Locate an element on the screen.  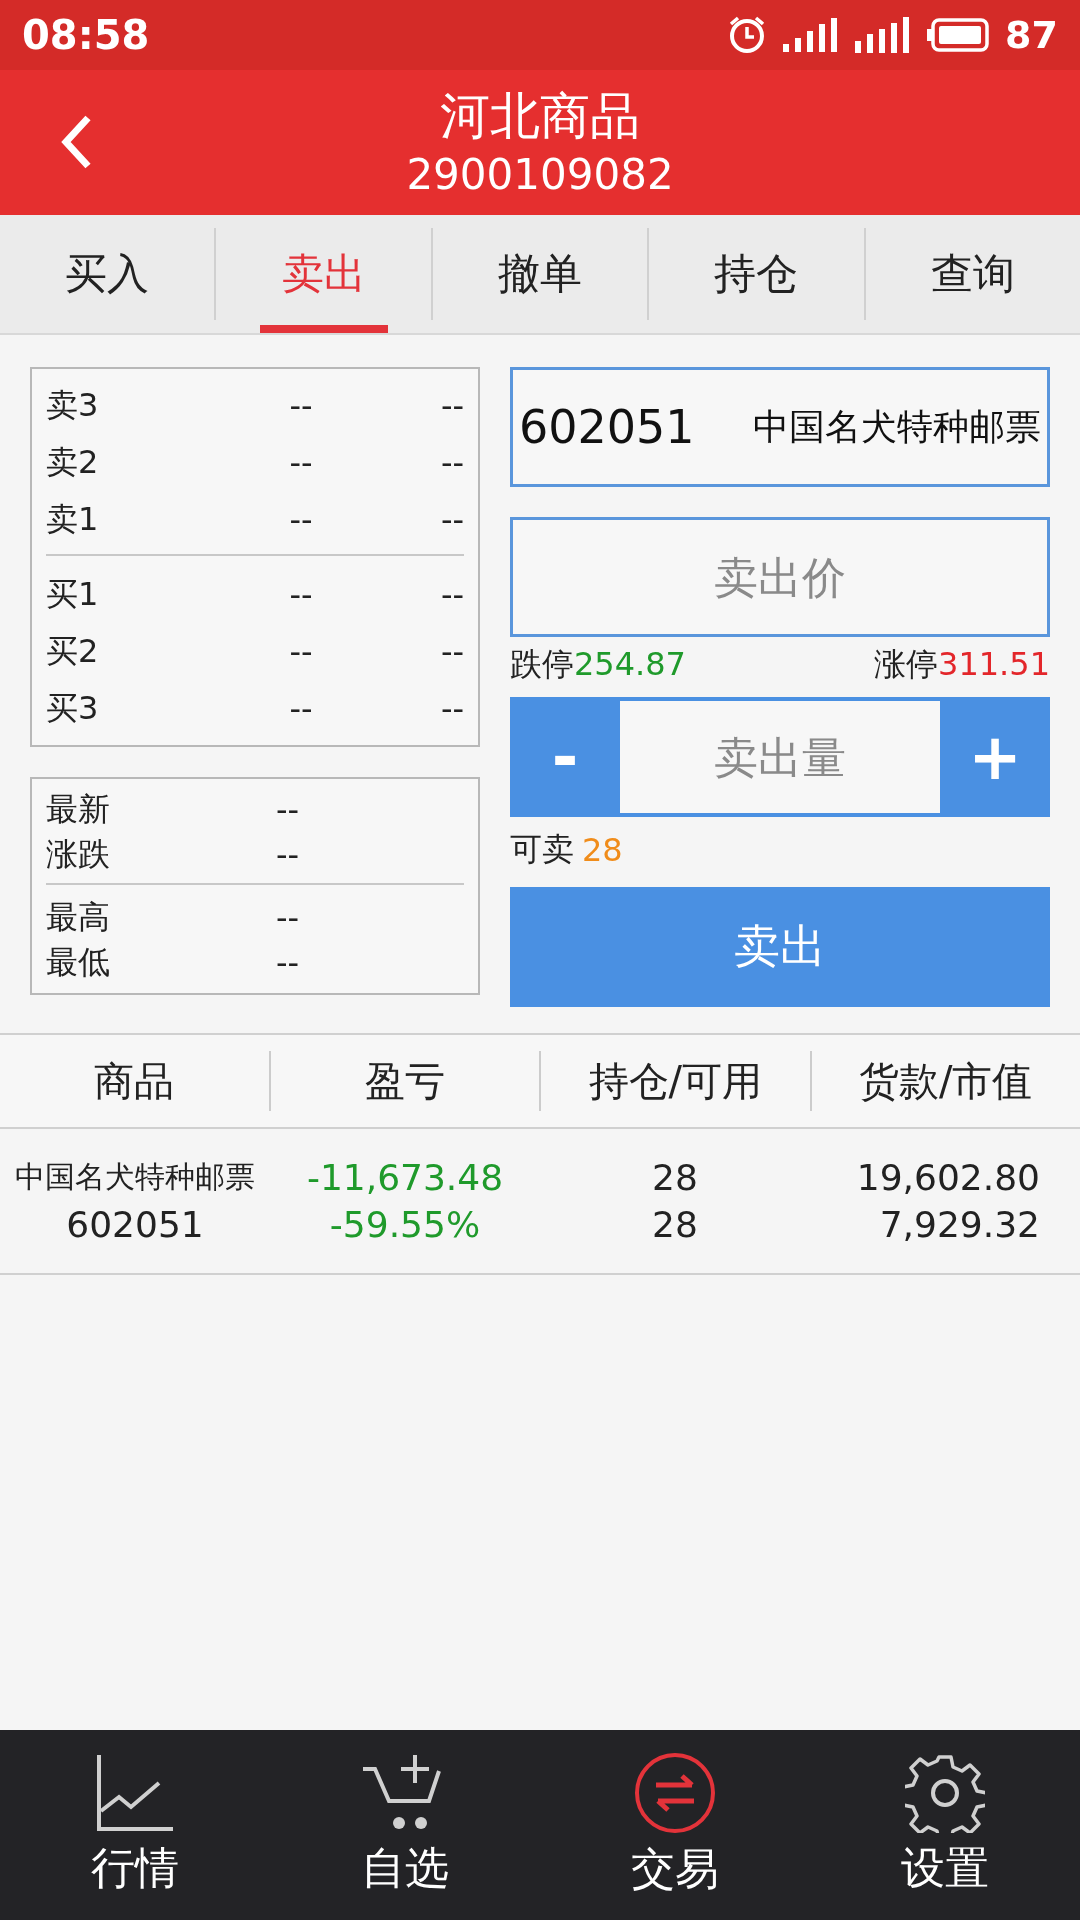
stat-label: 最高 is located at coordinates (78, 917).